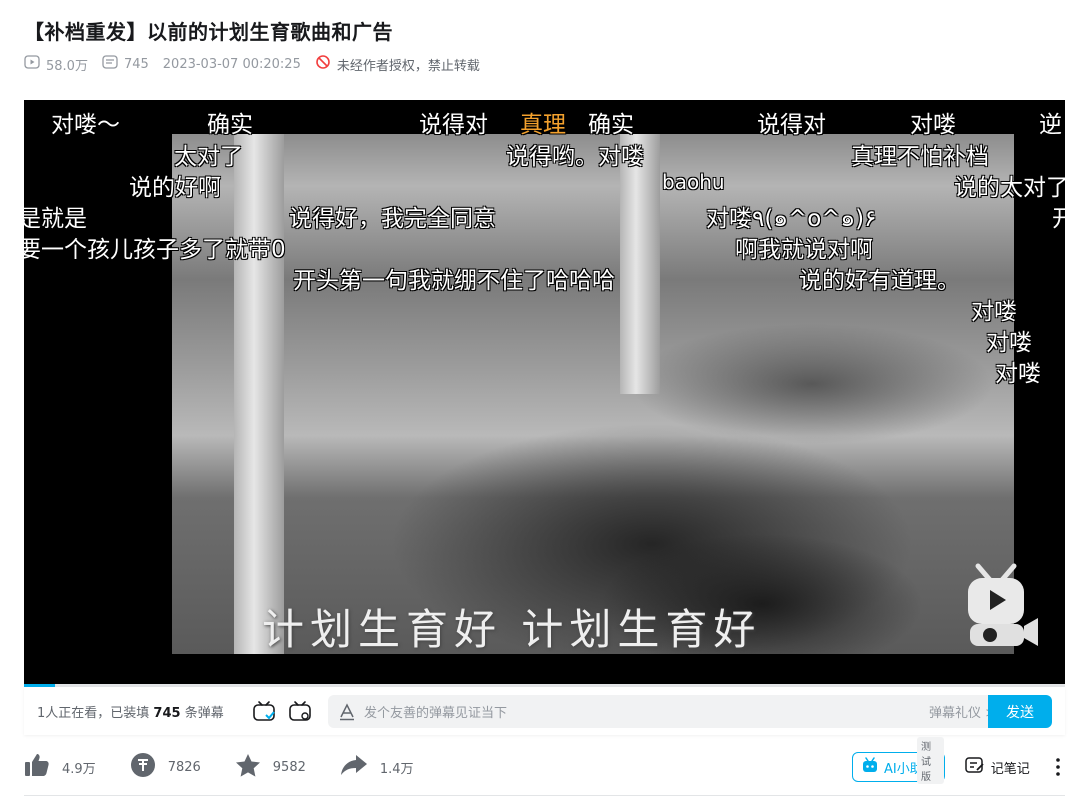 The height and width of the screenshot is (803, 1080). I want to click on video-actions: 4.9万 7826 9582 1.4万, so click(236, 767).